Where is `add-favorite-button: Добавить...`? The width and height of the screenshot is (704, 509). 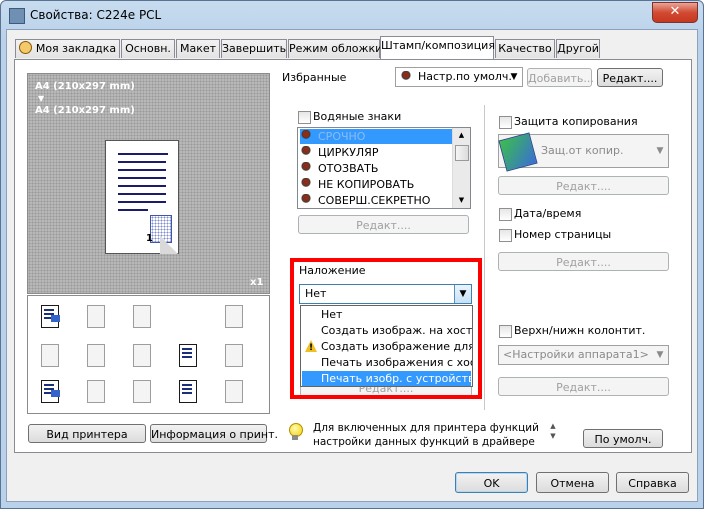
add-favorite-button: Добавить... is located at coordinates (560, 77).